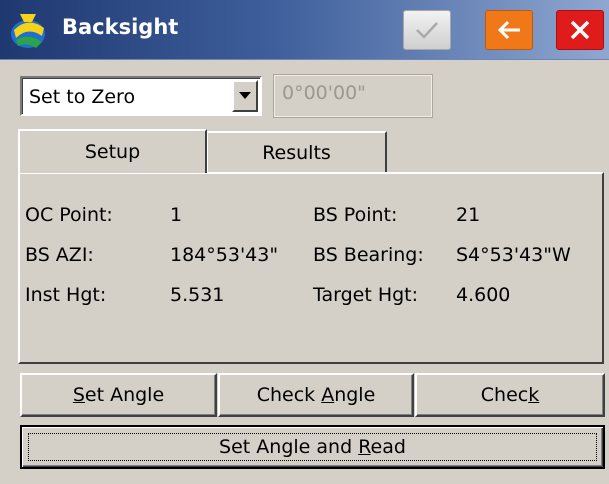 The image size is (609, 484). I want to click on bs-bearing-value: S4°53'43"W, so click(513, 255).